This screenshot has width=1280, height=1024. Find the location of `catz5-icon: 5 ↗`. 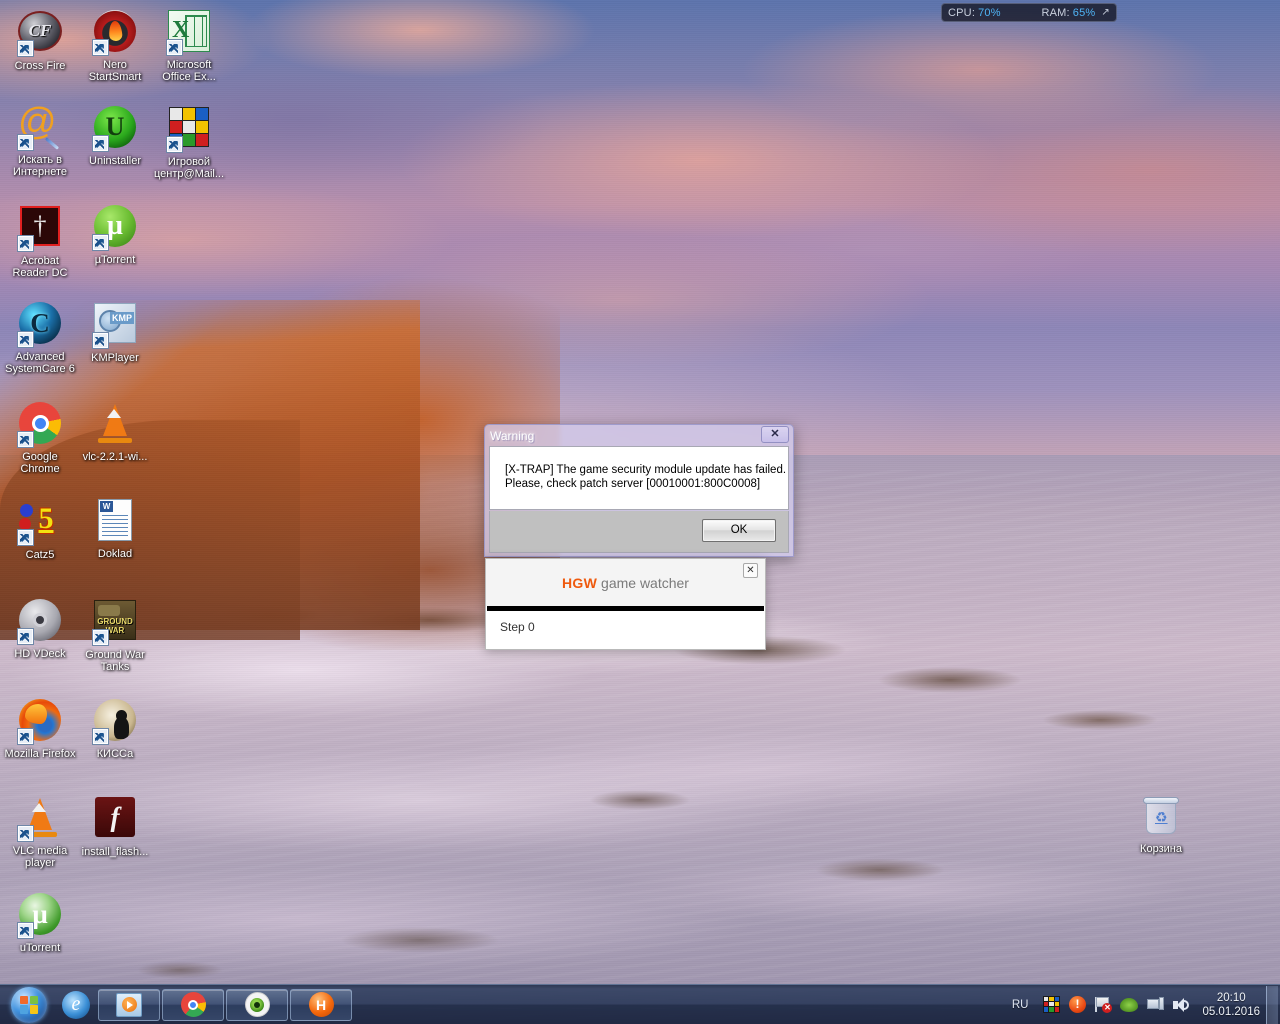

catz5-icon: 5 ↗ is located at coordinates (40, 523).